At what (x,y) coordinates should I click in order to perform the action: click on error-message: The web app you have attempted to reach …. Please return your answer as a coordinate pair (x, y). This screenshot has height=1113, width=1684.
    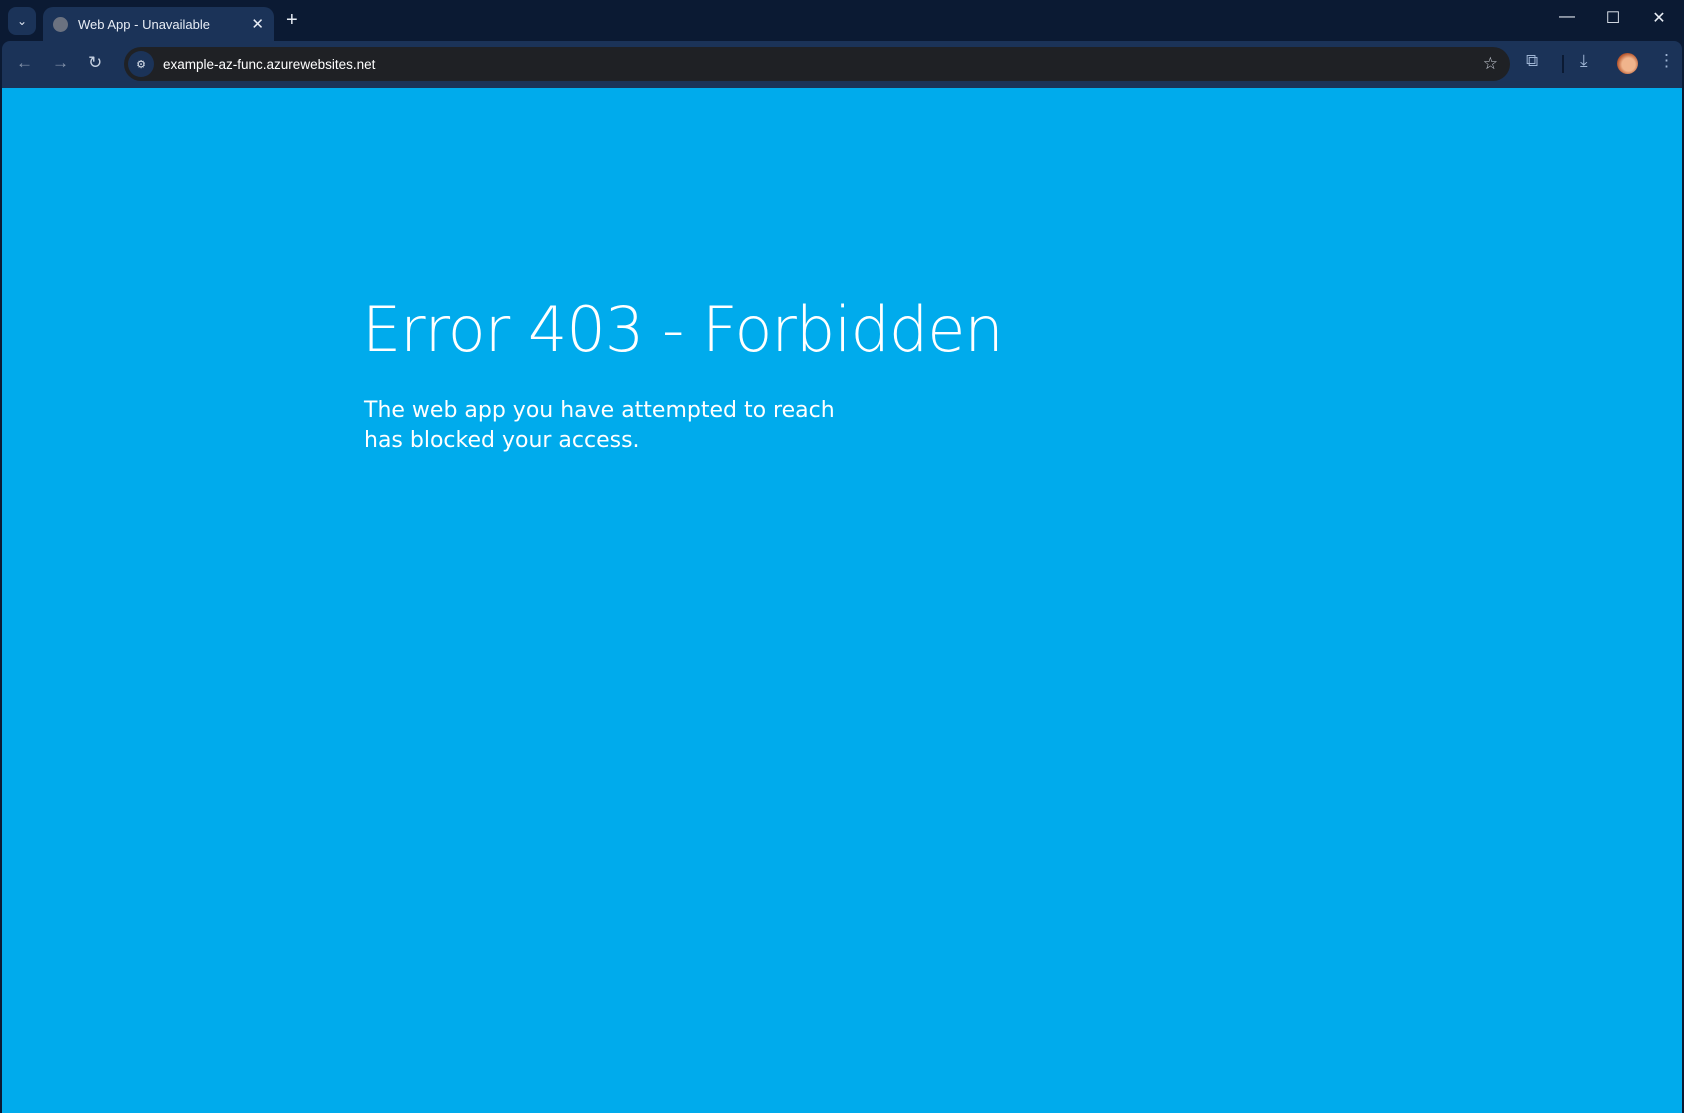
    Looking at the image, I should click on (599, 425).